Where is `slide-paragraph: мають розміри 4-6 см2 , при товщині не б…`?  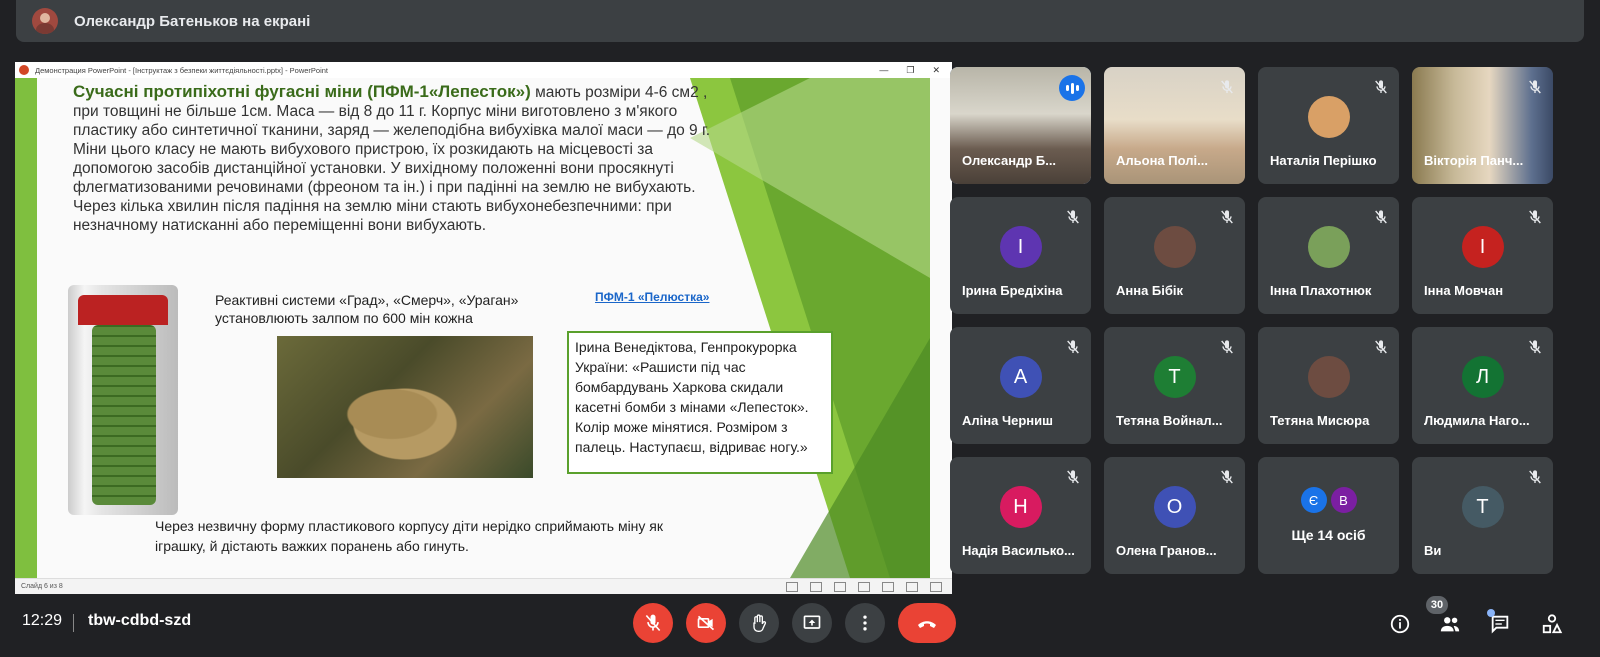 slide-paragraph: мають розміри 4-6 см2 , при товщині не б… is located at coordinates (392, 159).